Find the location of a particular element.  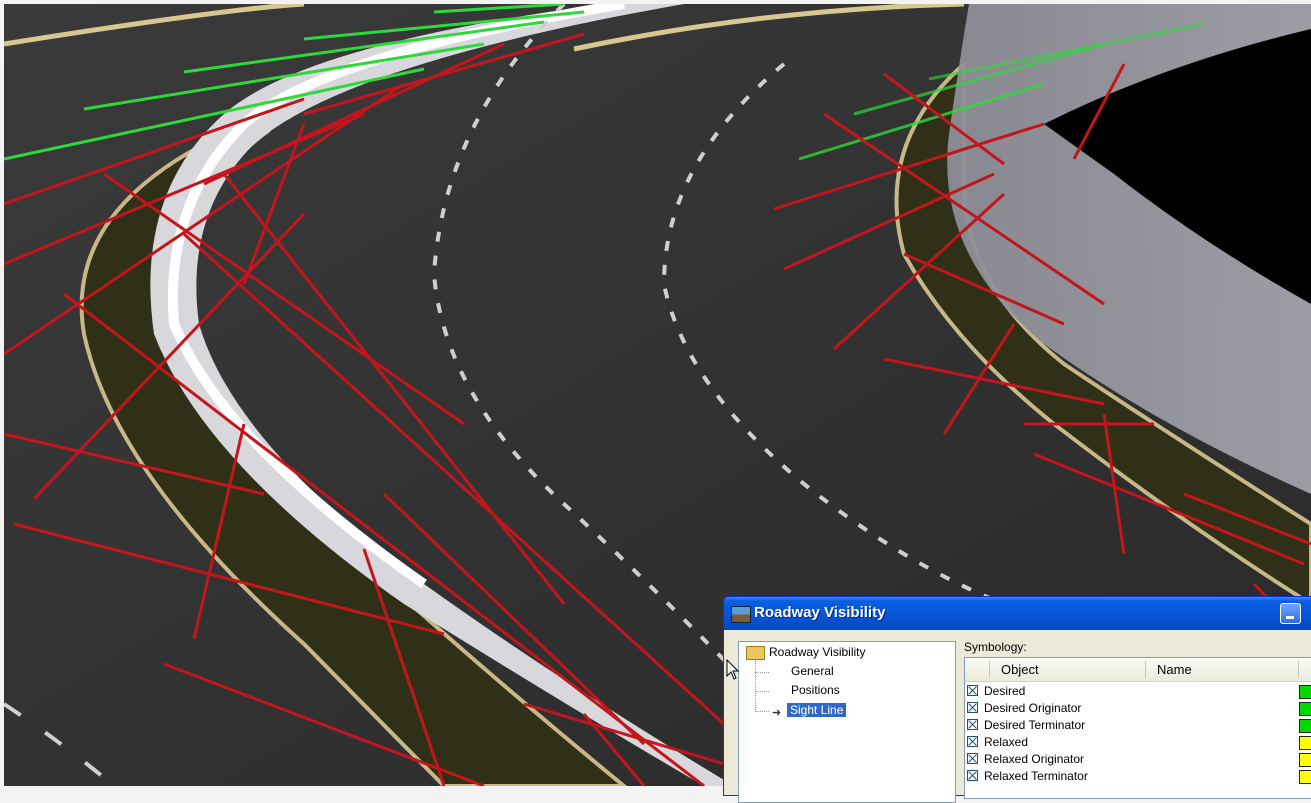

minimize-button is located at coordinates (1290, 613).